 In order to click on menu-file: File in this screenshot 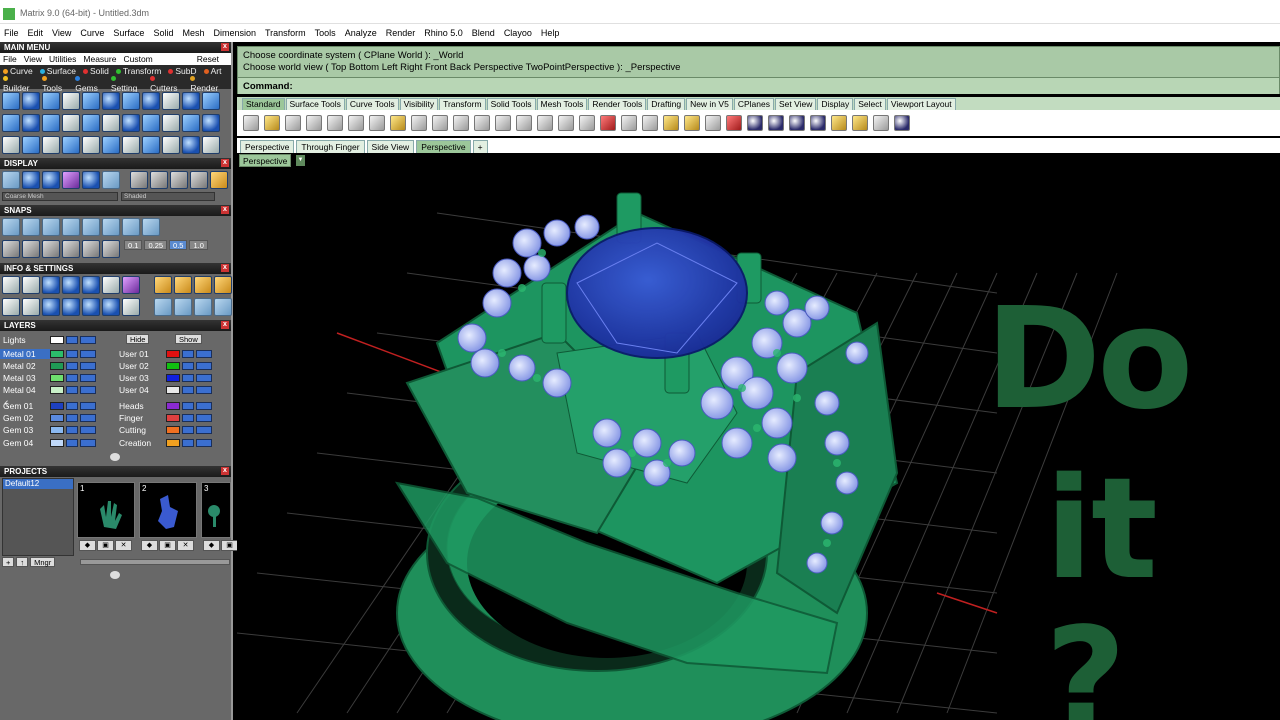, I will do `click(11, 33)`.